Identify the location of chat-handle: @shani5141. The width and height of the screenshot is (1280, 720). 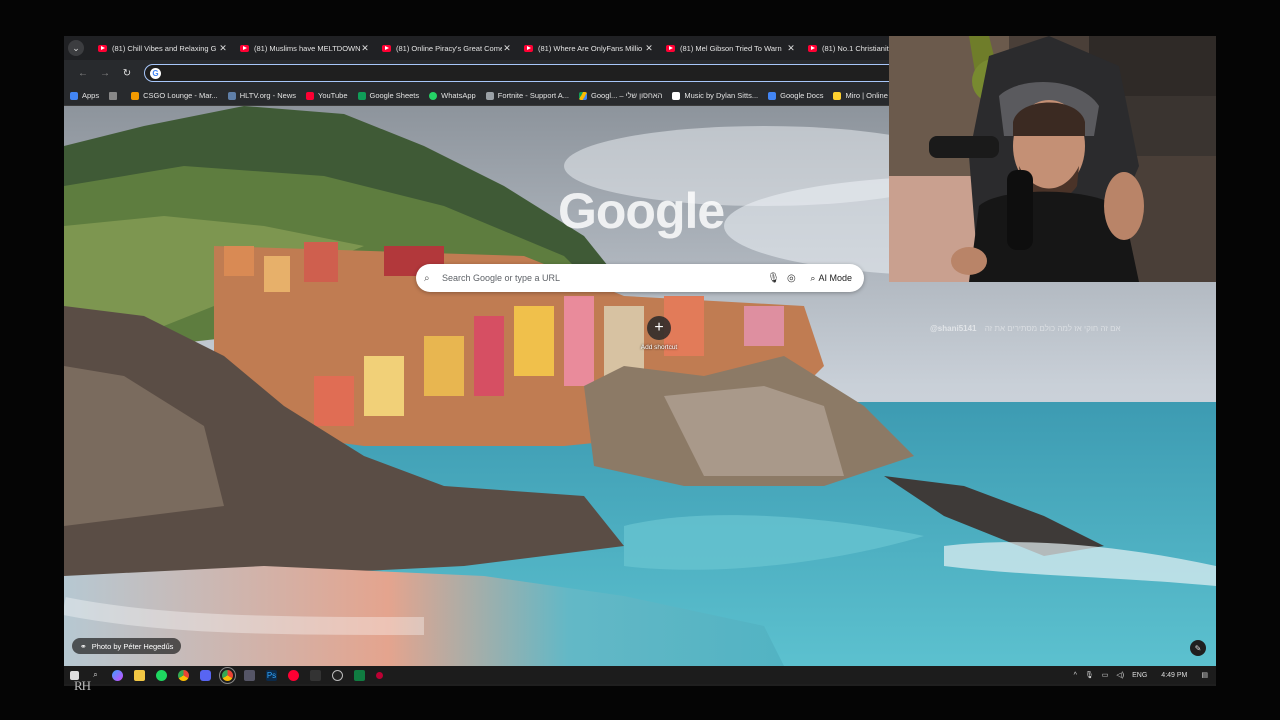
(953, 328).